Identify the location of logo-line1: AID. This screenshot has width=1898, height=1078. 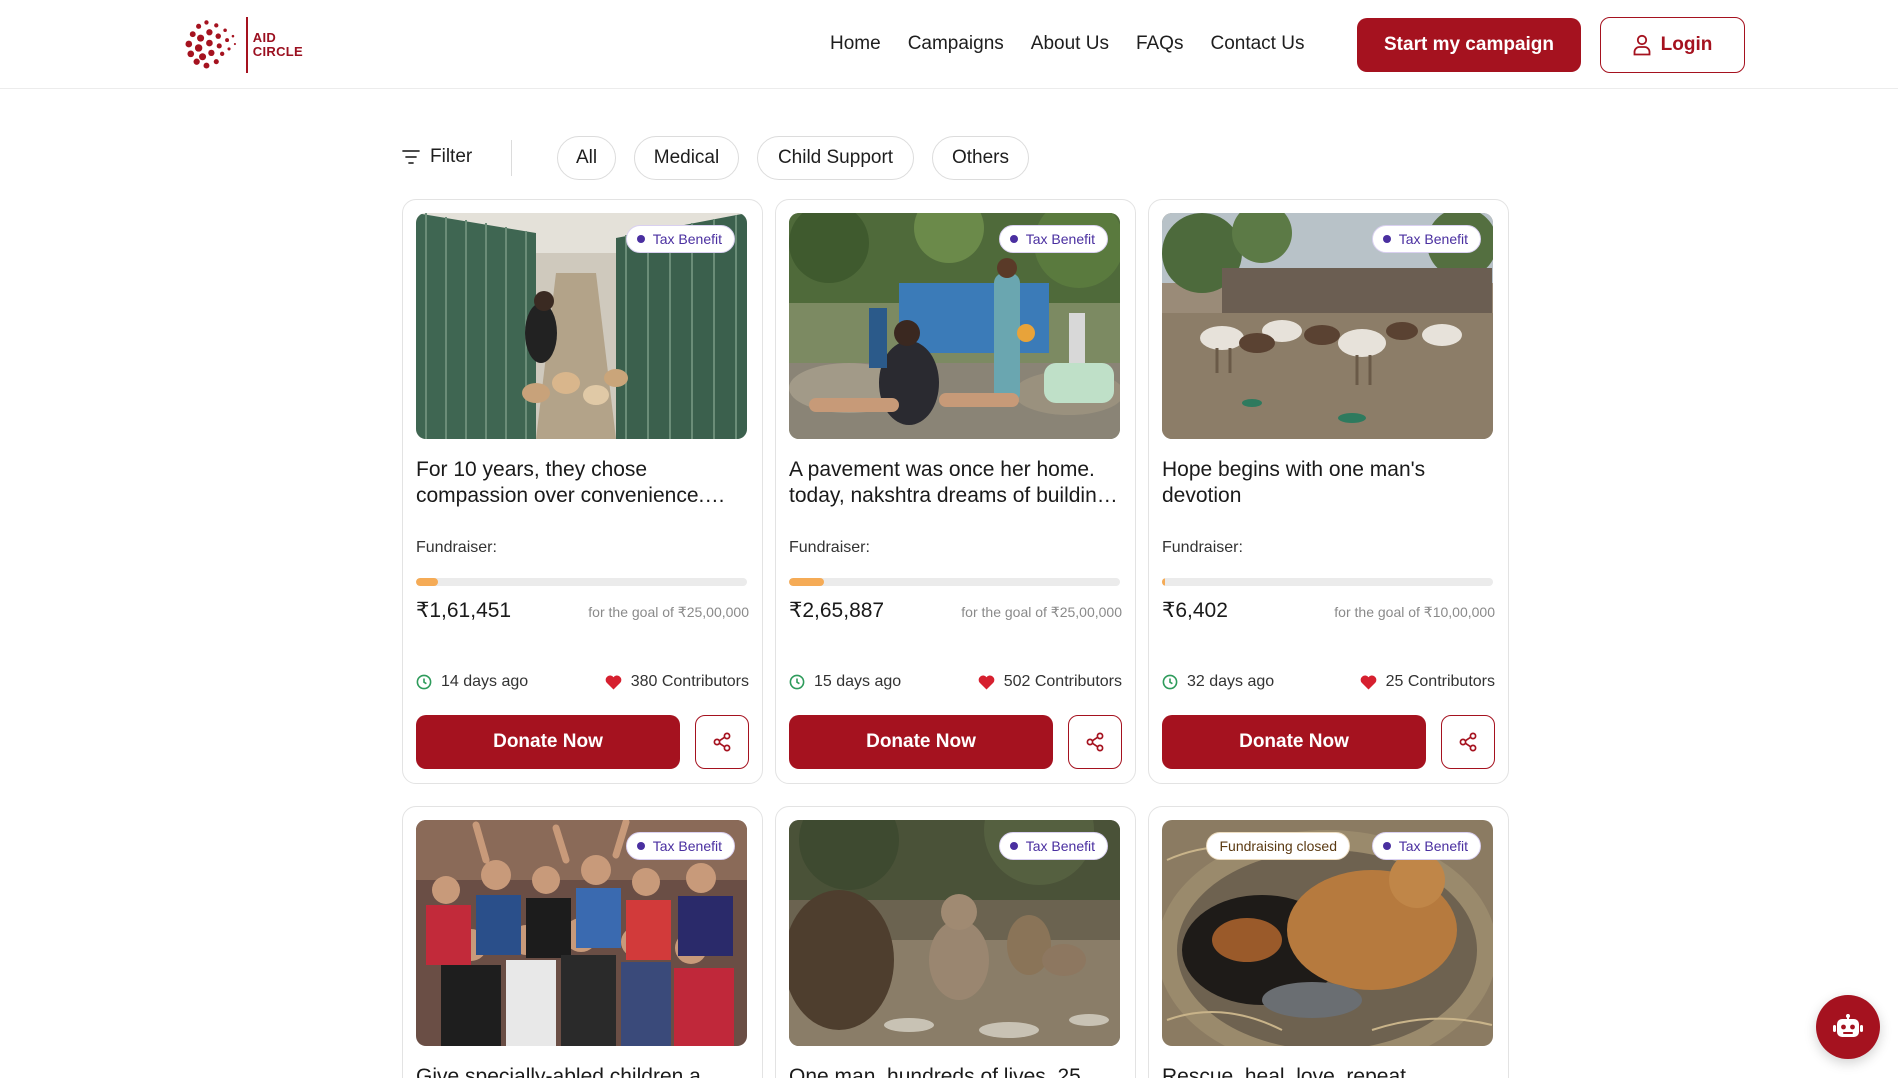
(264, 37).